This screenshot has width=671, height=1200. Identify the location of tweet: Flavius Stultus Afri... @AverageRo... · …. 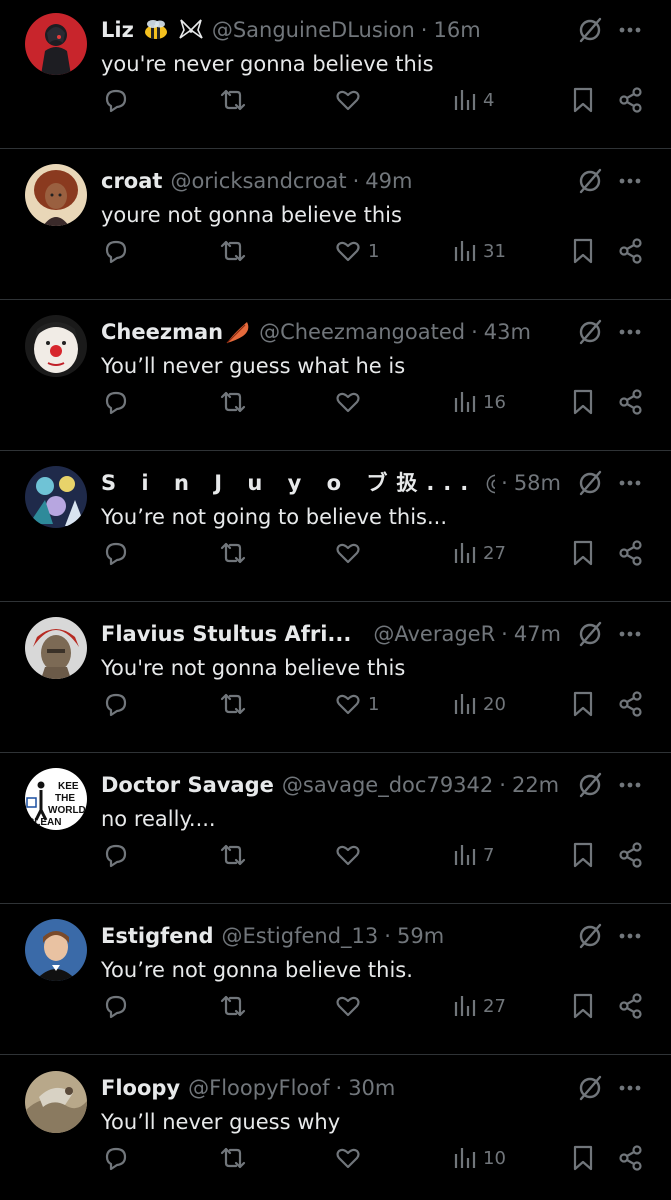
(335, 677).